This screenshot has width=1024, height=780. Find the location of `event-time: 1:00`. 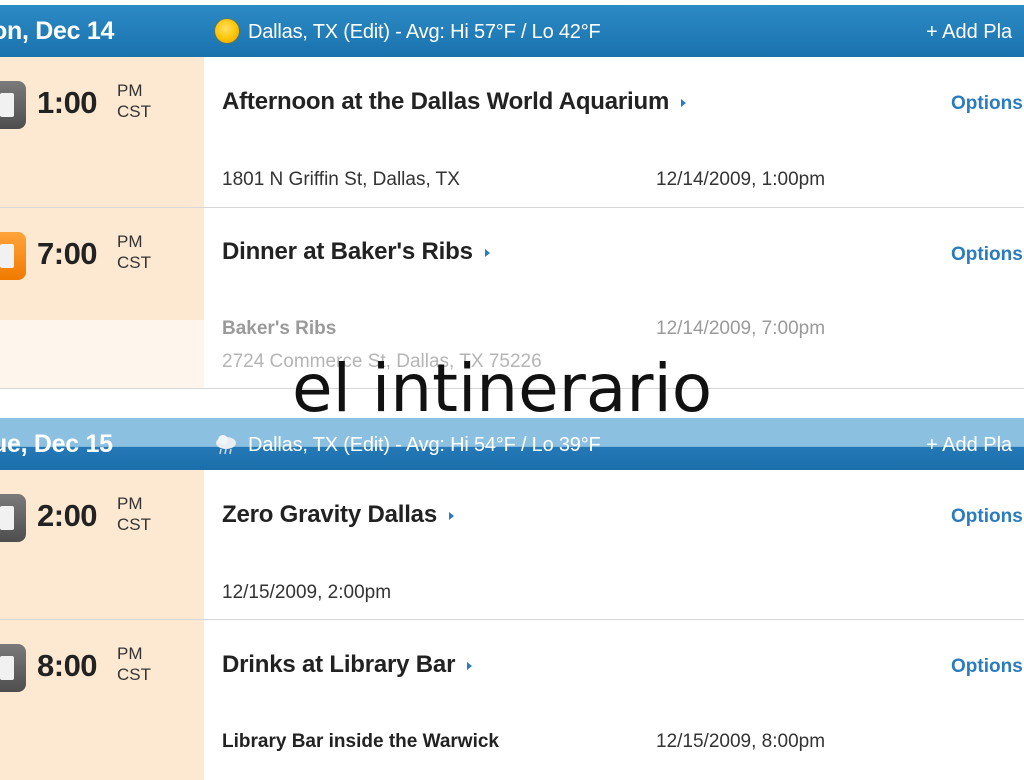

event-time: 1:00 is located at coordinates (67, 102).